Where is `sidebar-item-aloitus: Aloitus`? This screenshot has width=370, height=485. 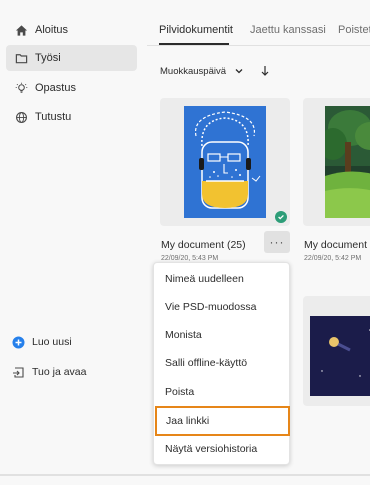 sidebar-item-aloitus: Aloitus is located at coordinates (71, 30).